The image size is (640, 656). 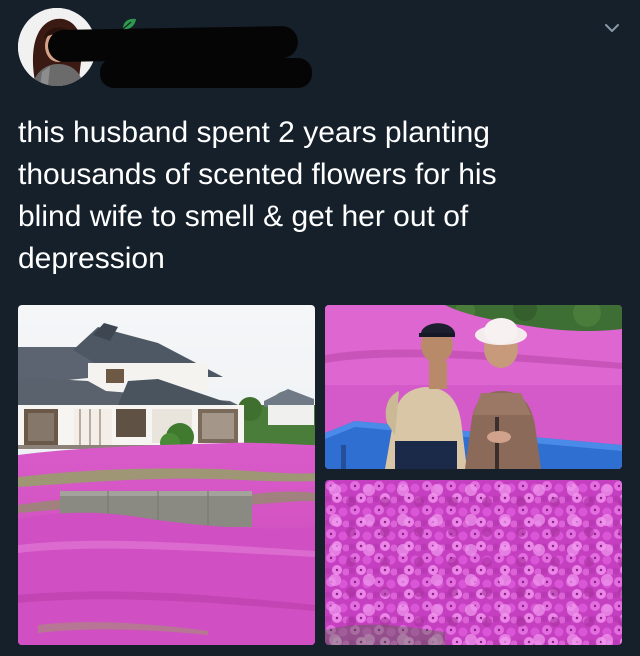 I want to click on leaf-icon, so click(x=129, y=24).